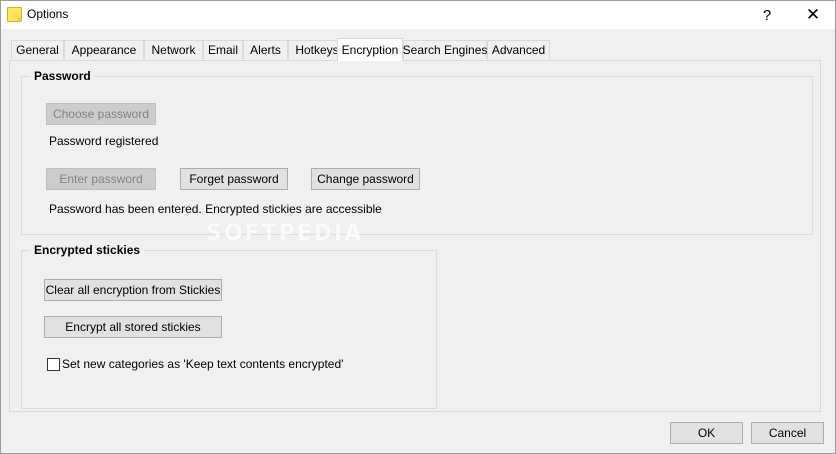 The image size is (836, 454). I want to click on tab-appearance: Appearance, so click(104, 49).